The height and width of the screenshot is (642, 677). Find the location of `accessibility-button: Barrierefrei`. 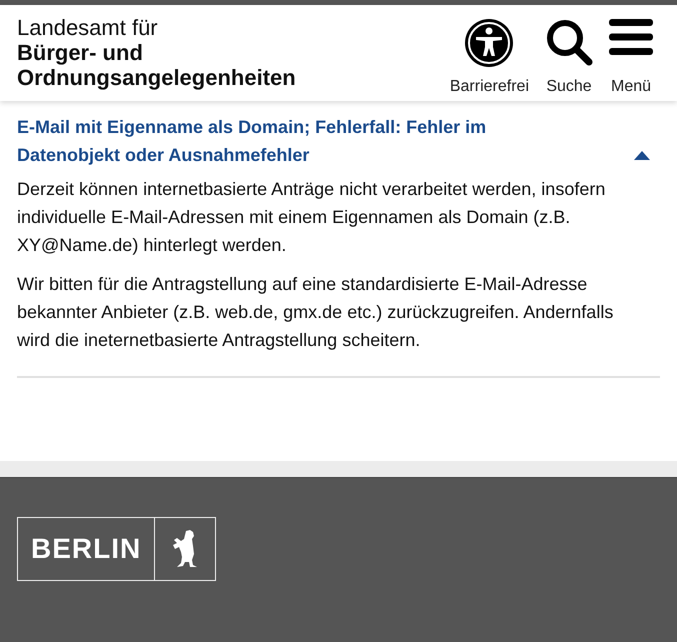

accessibility-button: Barrierefrei is located at coordinates (489, 57).